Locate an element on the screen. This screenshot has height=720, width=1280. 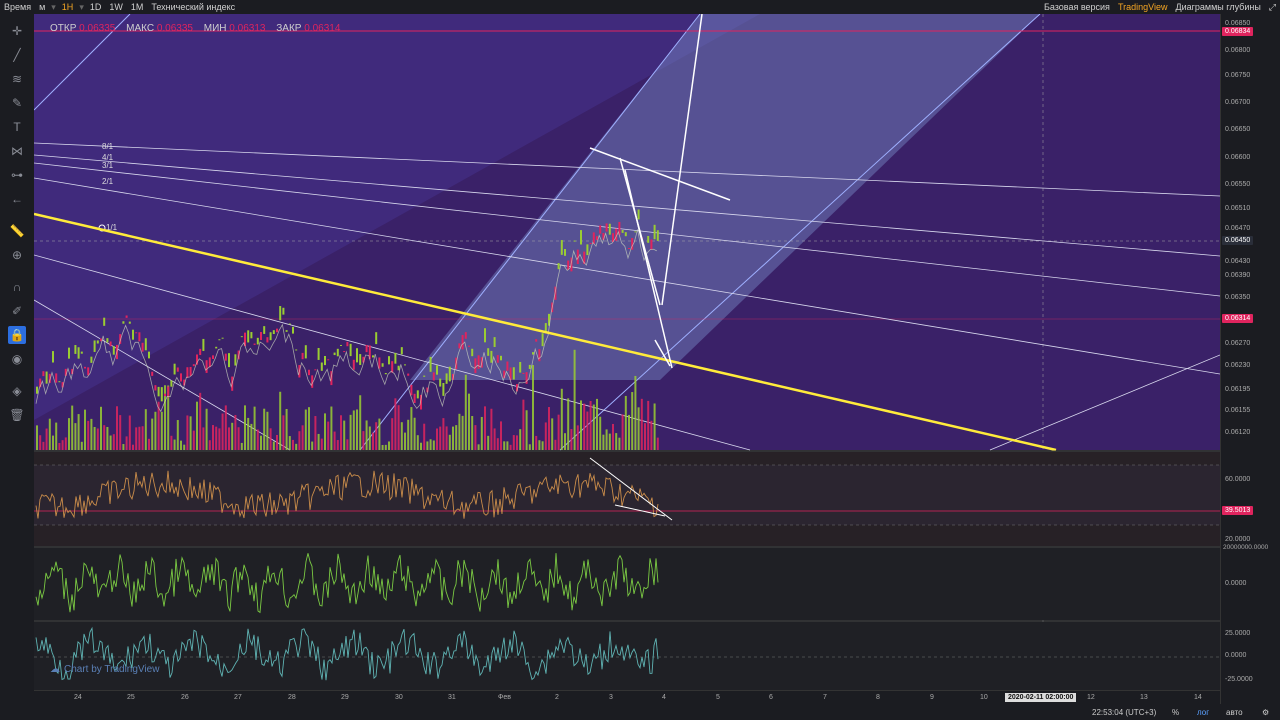
crosshair-icon: ✛ is located at coordinates (17, 31).